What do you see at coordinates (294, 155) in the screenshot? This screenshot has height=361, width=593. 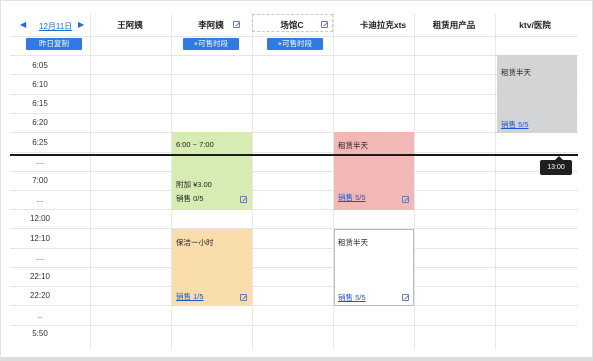 I see `current-time-line` at bounding box center [294, 155].